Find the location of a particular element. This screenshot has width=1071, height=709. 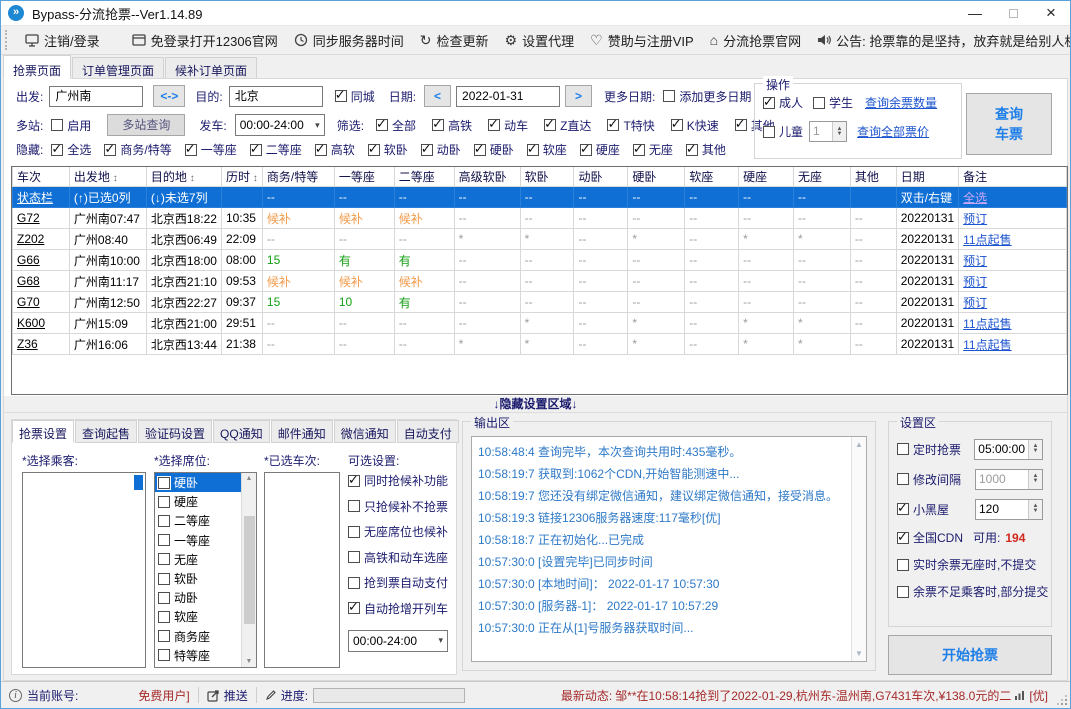

seat-type-checkbox: 动卧 is located at coordinates (440, 149).